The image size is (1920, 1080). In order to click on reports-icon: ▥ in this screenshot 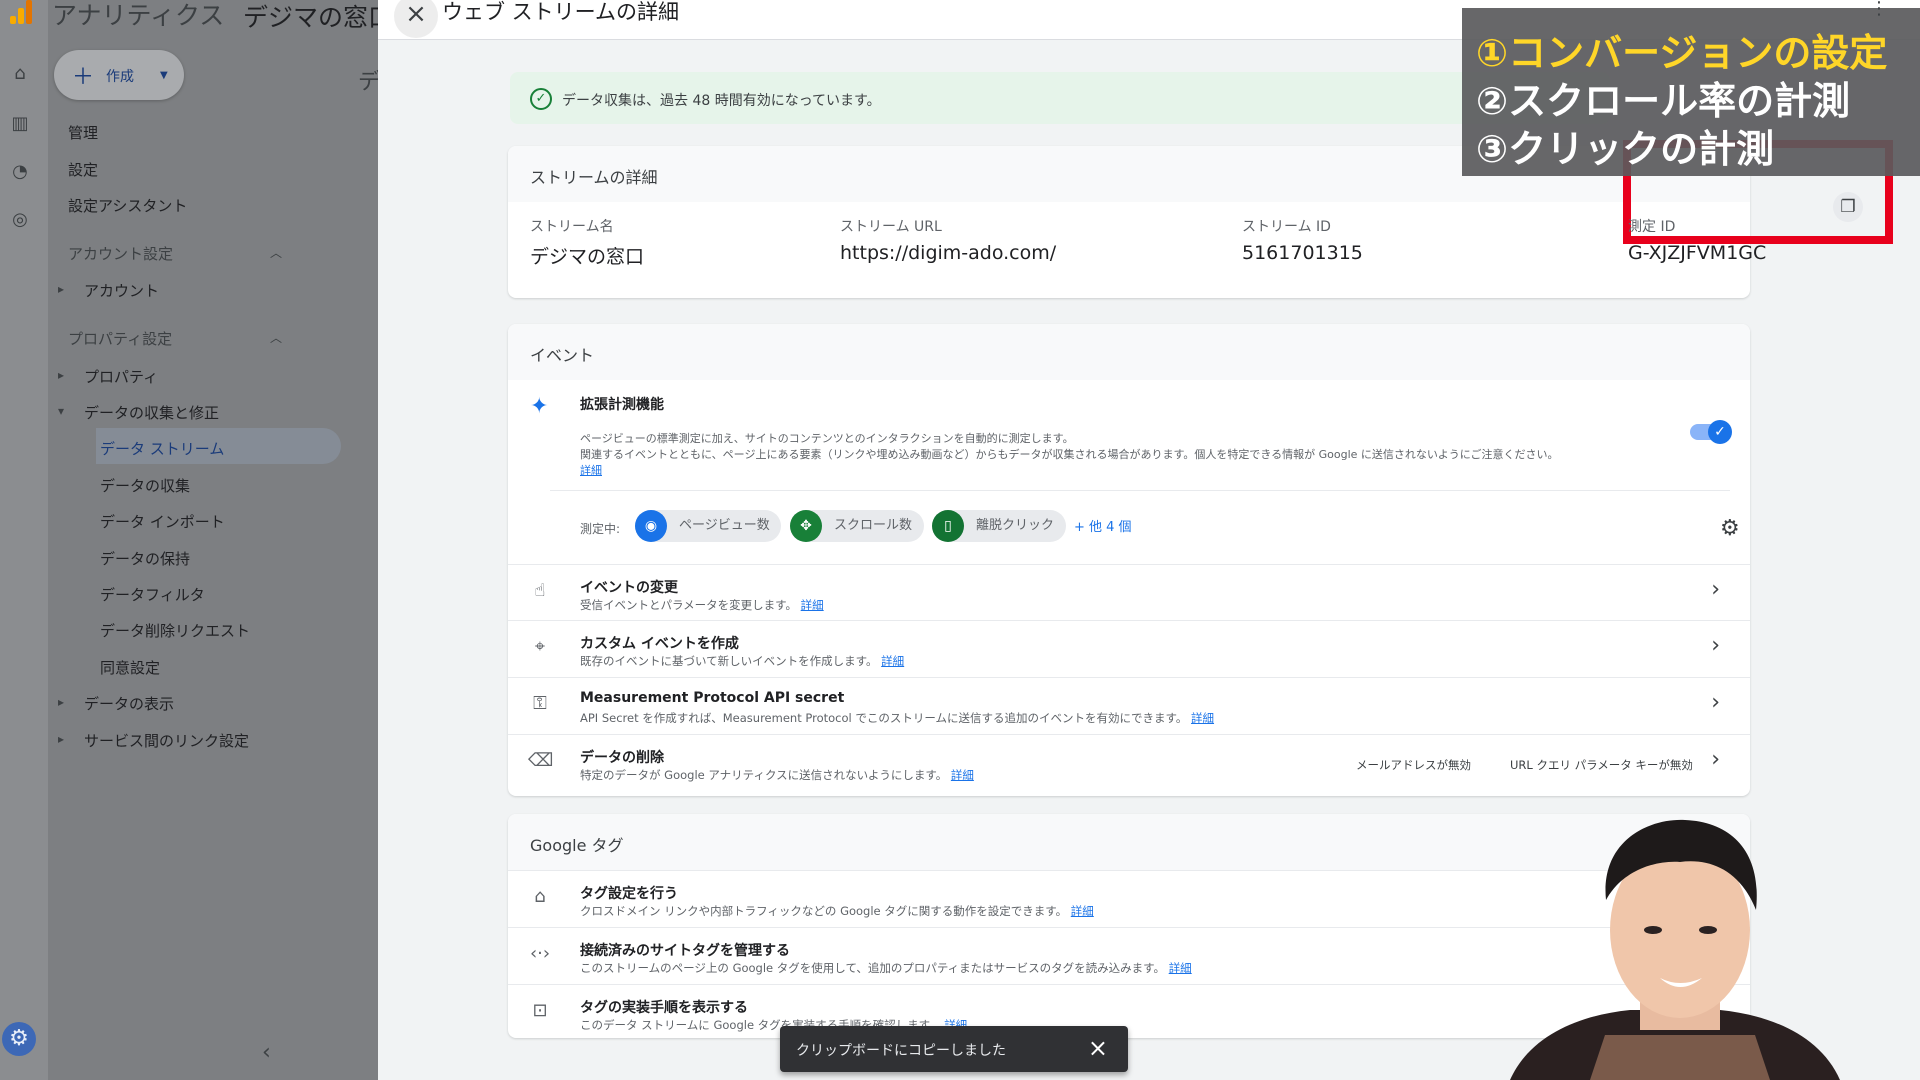, I will do `click(20, 124)`.